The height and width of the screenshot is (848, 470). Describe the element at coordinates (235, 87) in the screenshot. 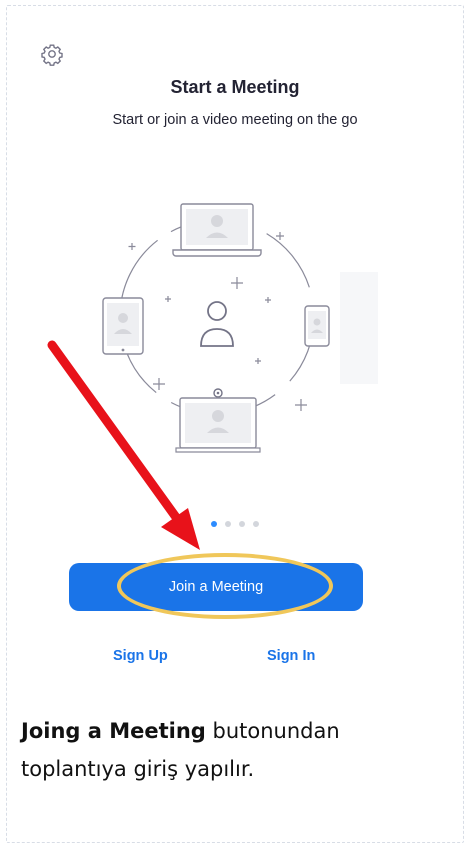

I see `page-title: Start a Meeting` at that location.